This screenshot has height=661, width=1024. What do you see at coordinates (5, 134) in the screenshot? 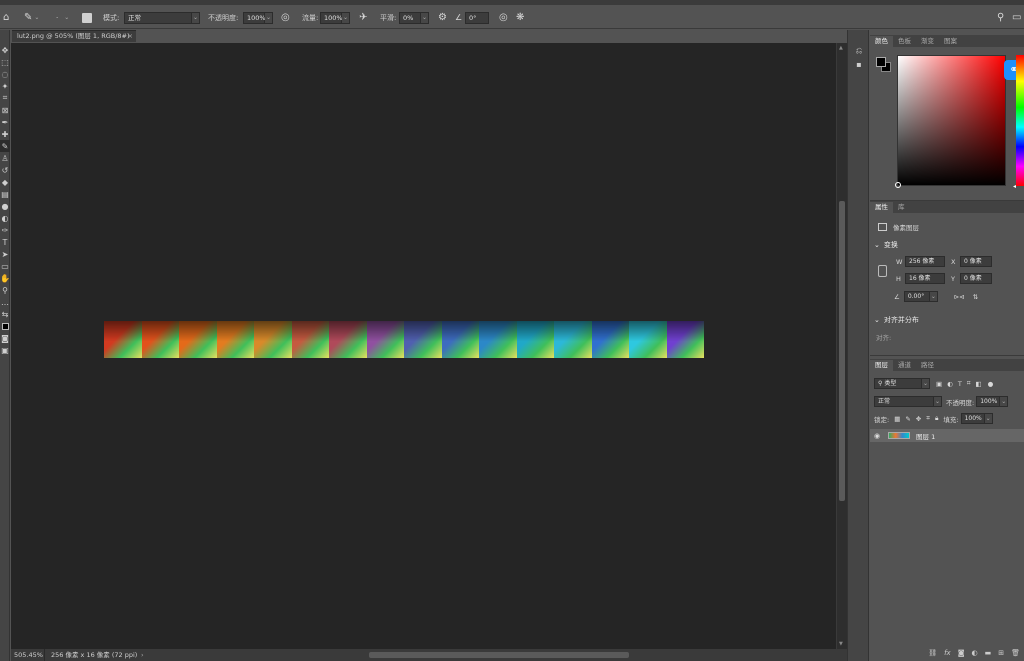
I see `healing-brush-tool-icon: ✚` at bounding box center [5, 134].